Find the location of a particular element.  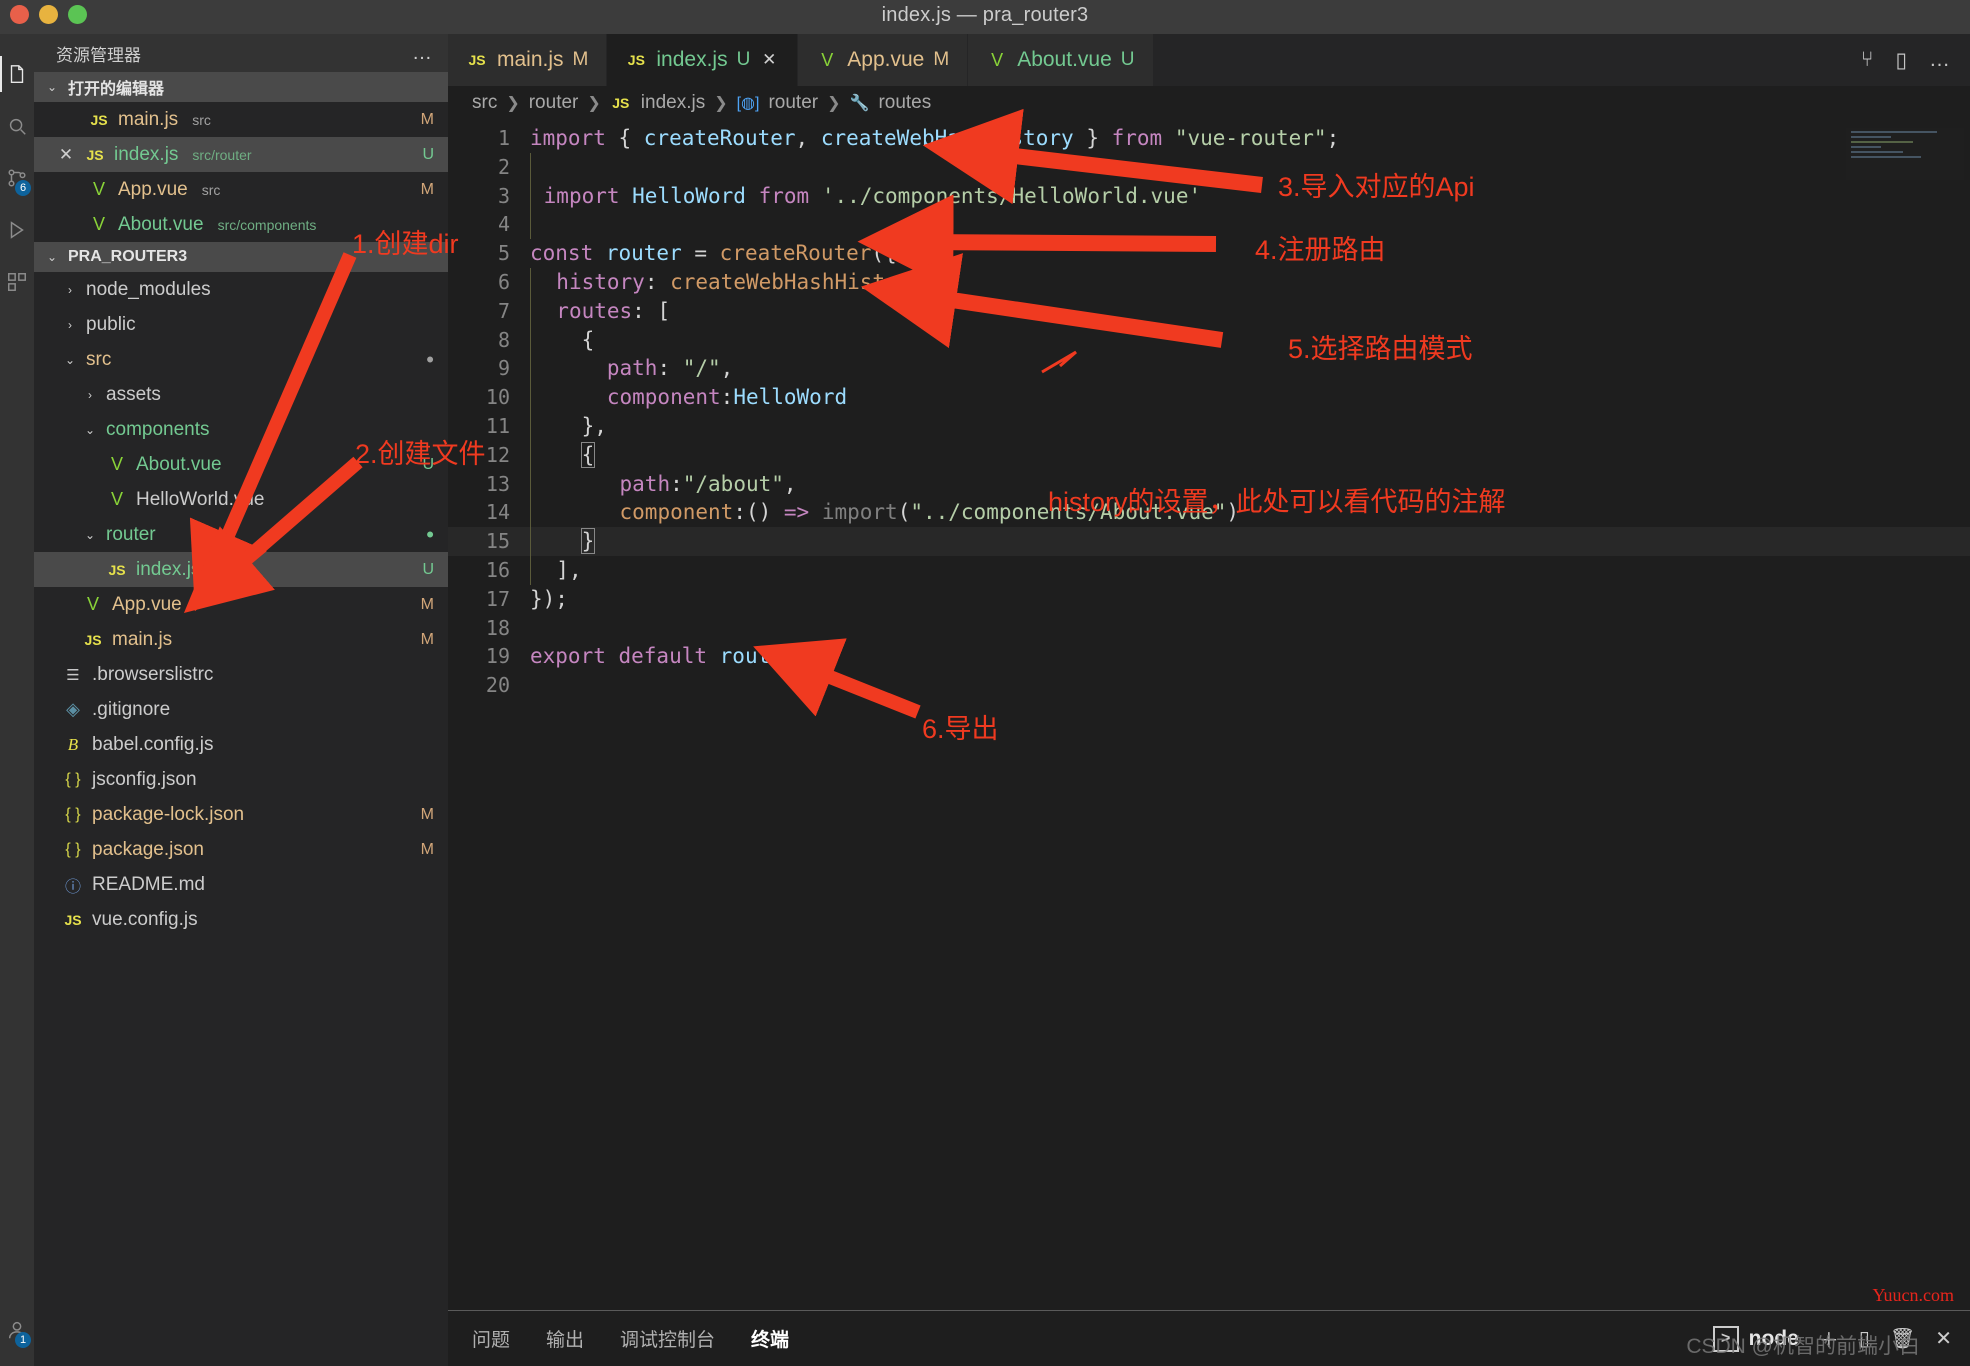

tab-index.js: JS index.js U ✕ is located at coordinates (703, 60).